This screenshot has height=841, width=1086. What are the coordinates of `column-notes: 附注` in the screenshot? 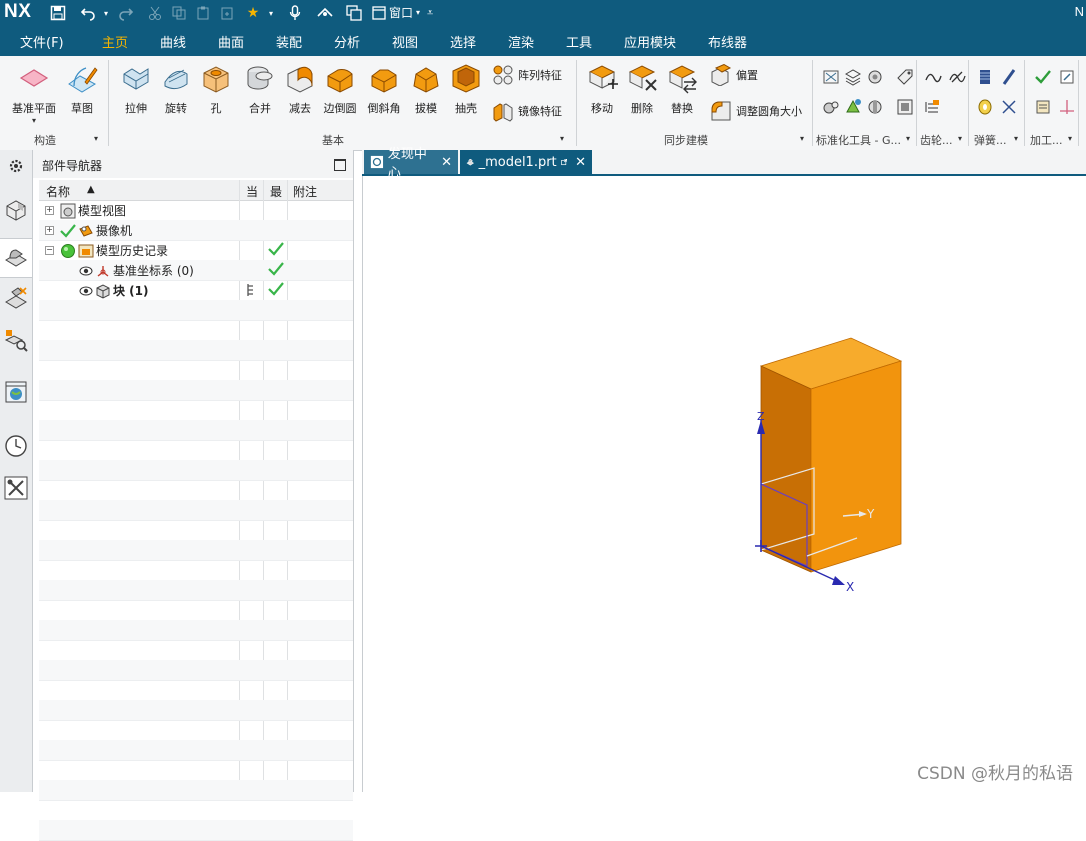 It's located at (305, 191).